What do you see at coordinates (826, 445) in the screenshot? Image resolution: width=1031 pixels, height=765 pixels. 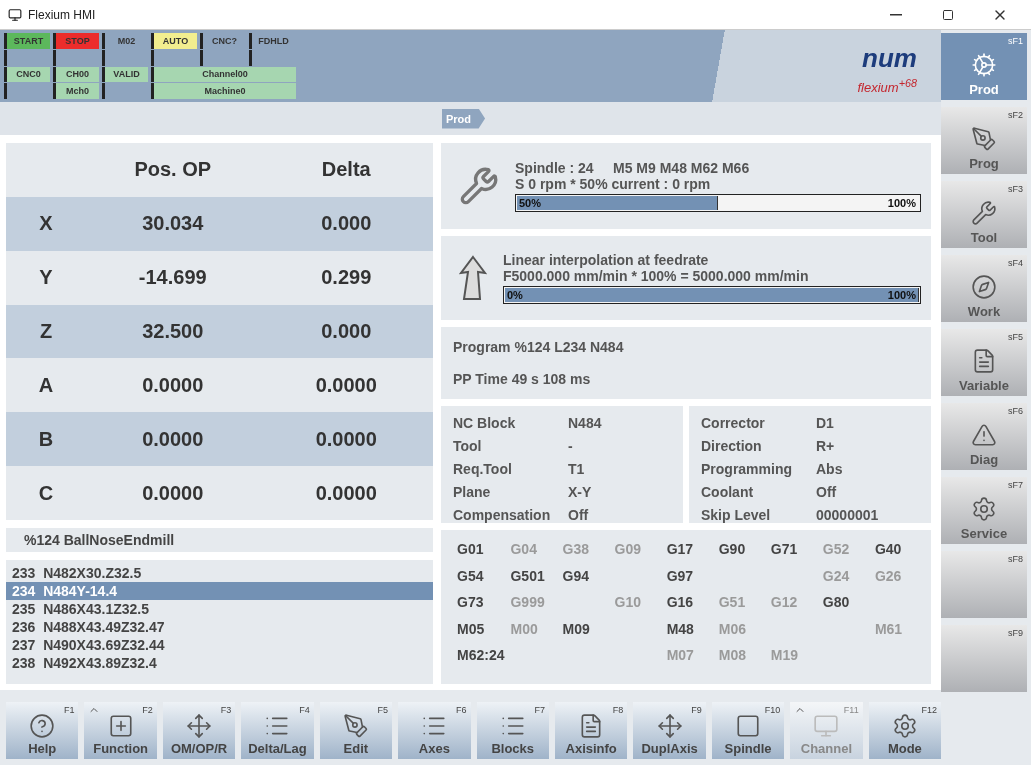 I see `info-value: R+` at bounding box center [826, 445].